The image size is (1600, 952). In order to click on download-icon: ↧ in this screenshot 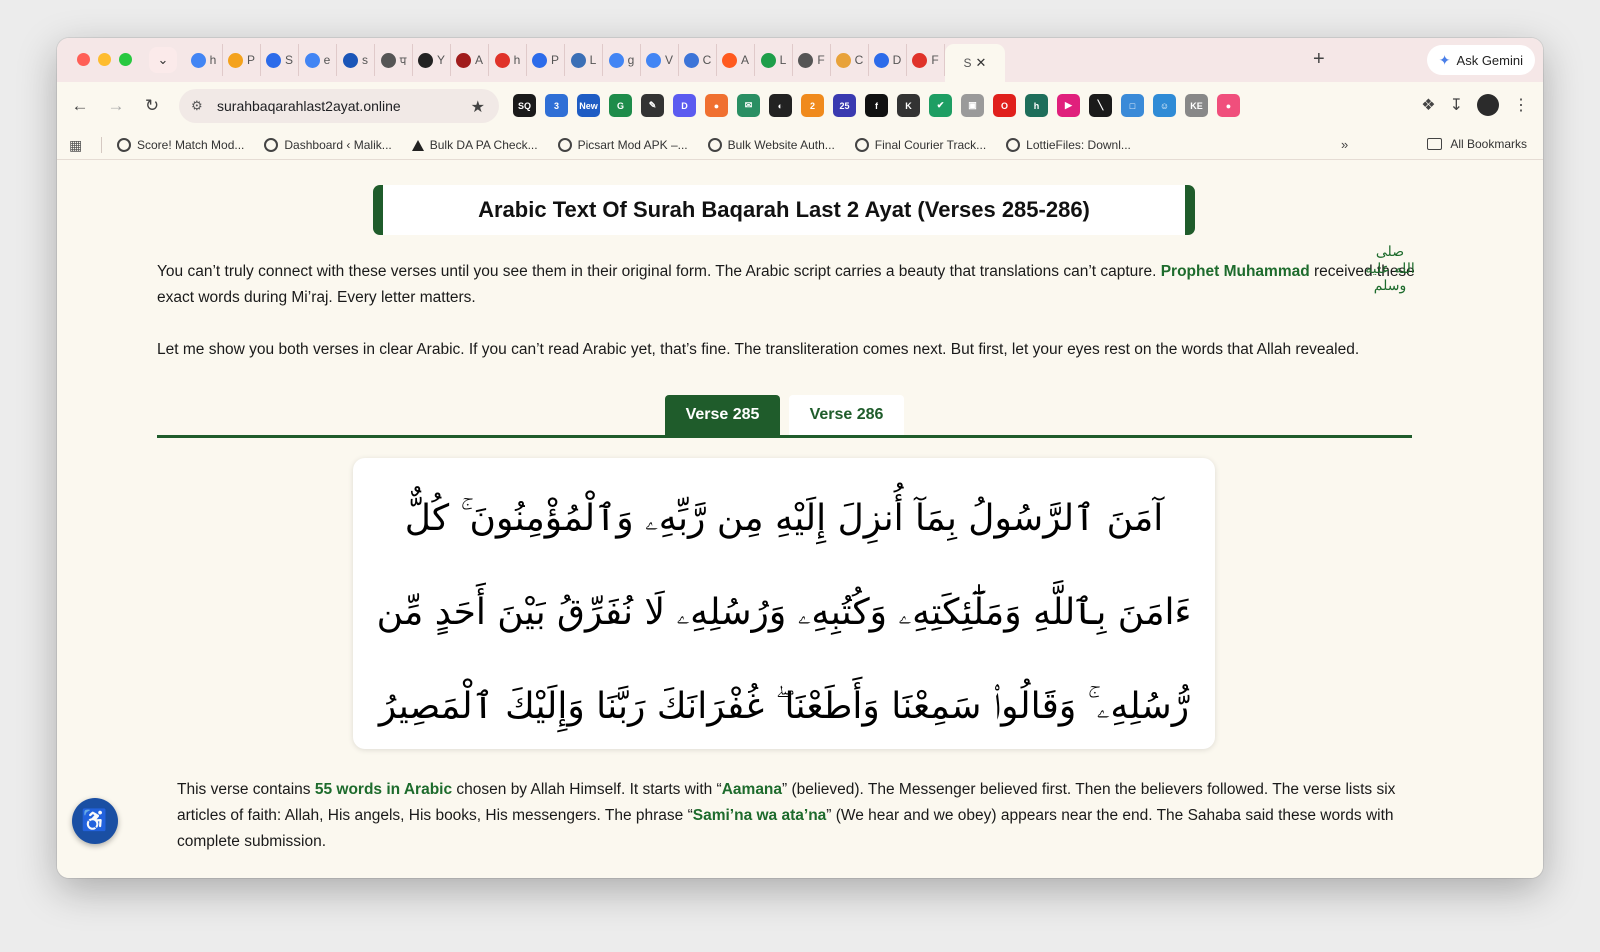, I will do `click(1456, 105)`.